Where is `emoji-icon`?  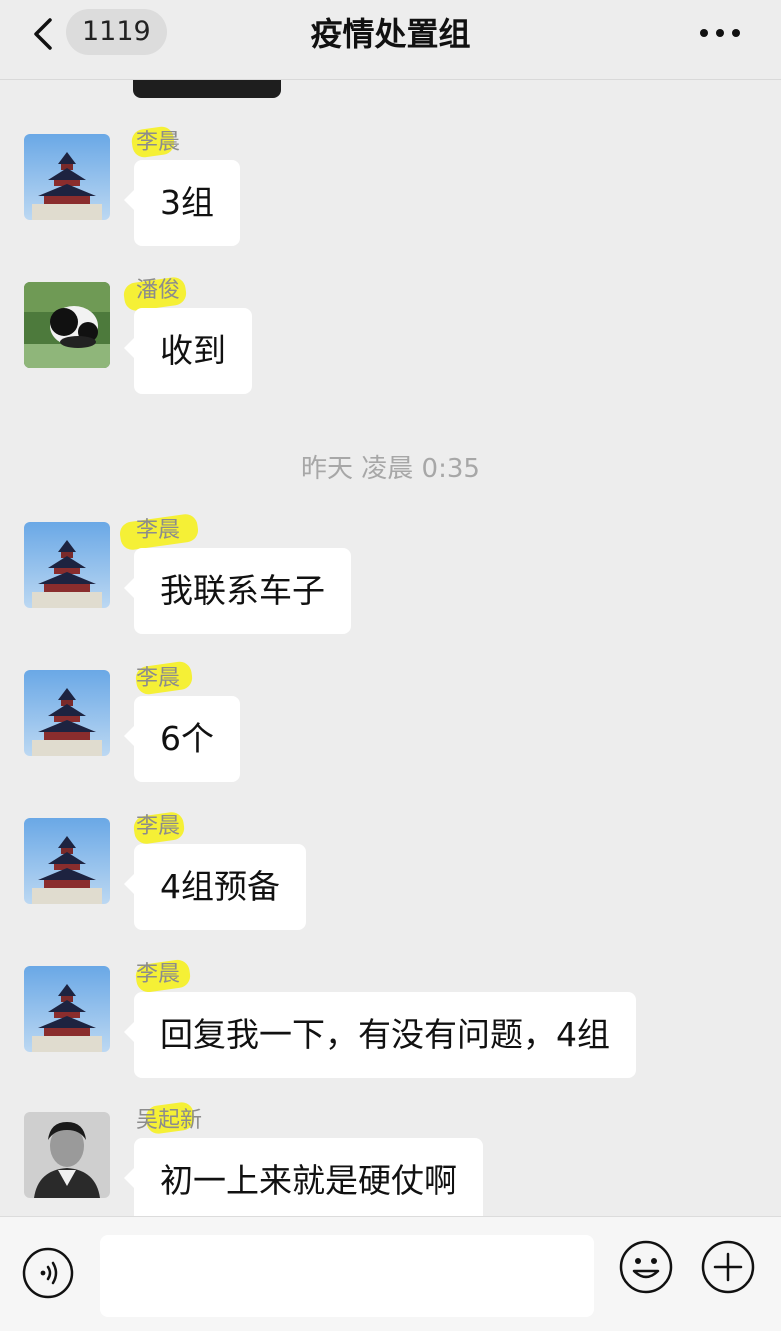 emoji-icon is located at coordinates (646, 1267).